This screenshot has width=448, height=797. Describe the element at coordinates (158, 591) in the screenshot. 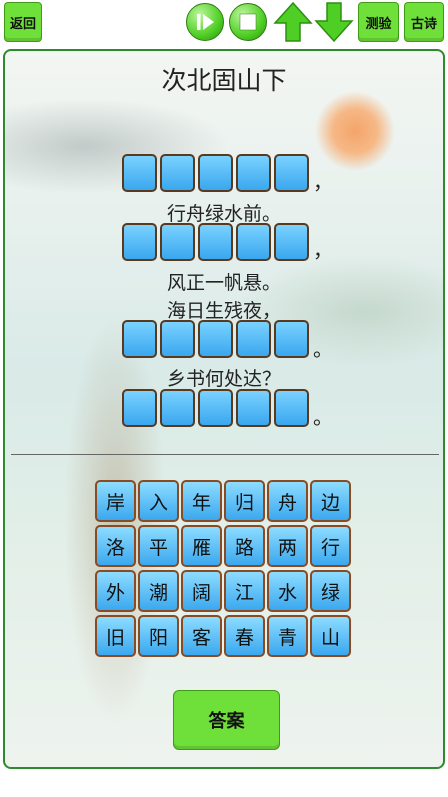

I see `character-tile: 潮` at that location.